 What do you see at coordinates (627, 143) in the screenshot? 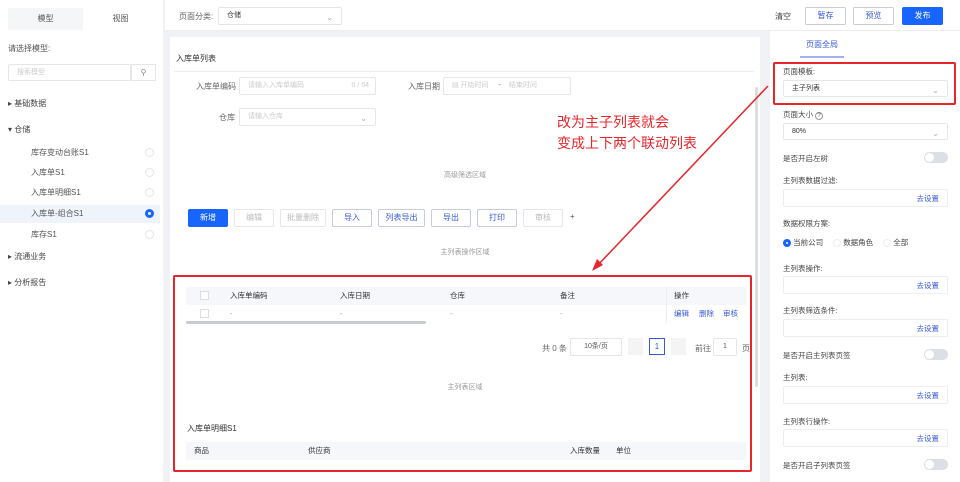
I see `annotation-line: 变成上下两个联动列表` at bounding box center [627, 143].